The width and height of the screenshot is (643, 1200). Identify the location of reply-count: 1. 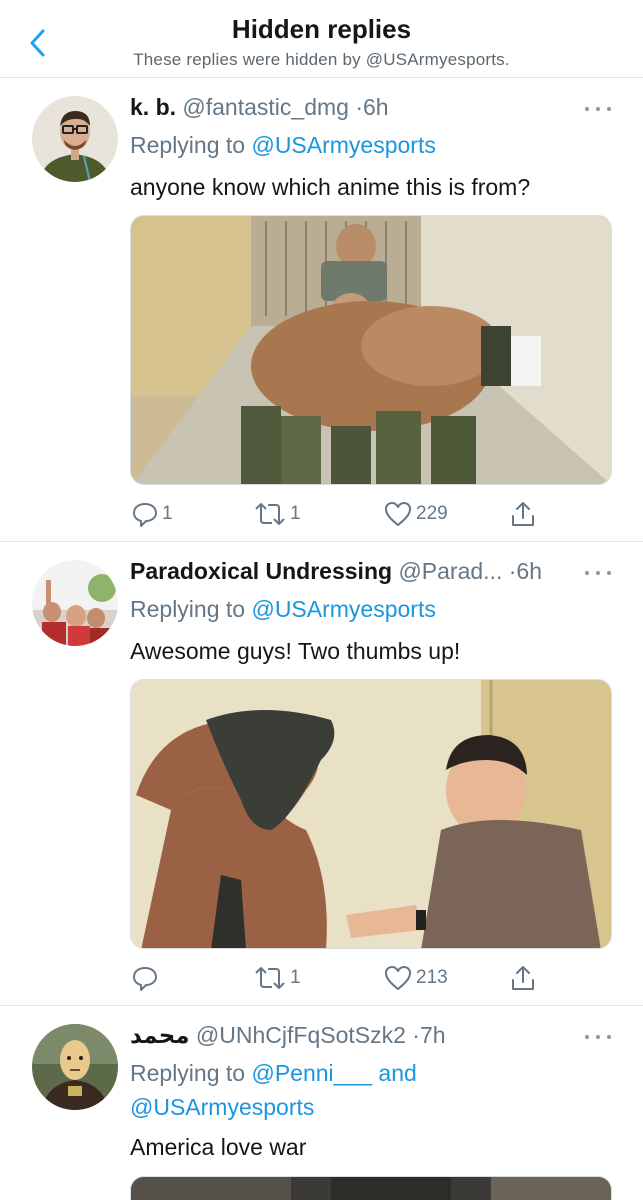
(167, 513).